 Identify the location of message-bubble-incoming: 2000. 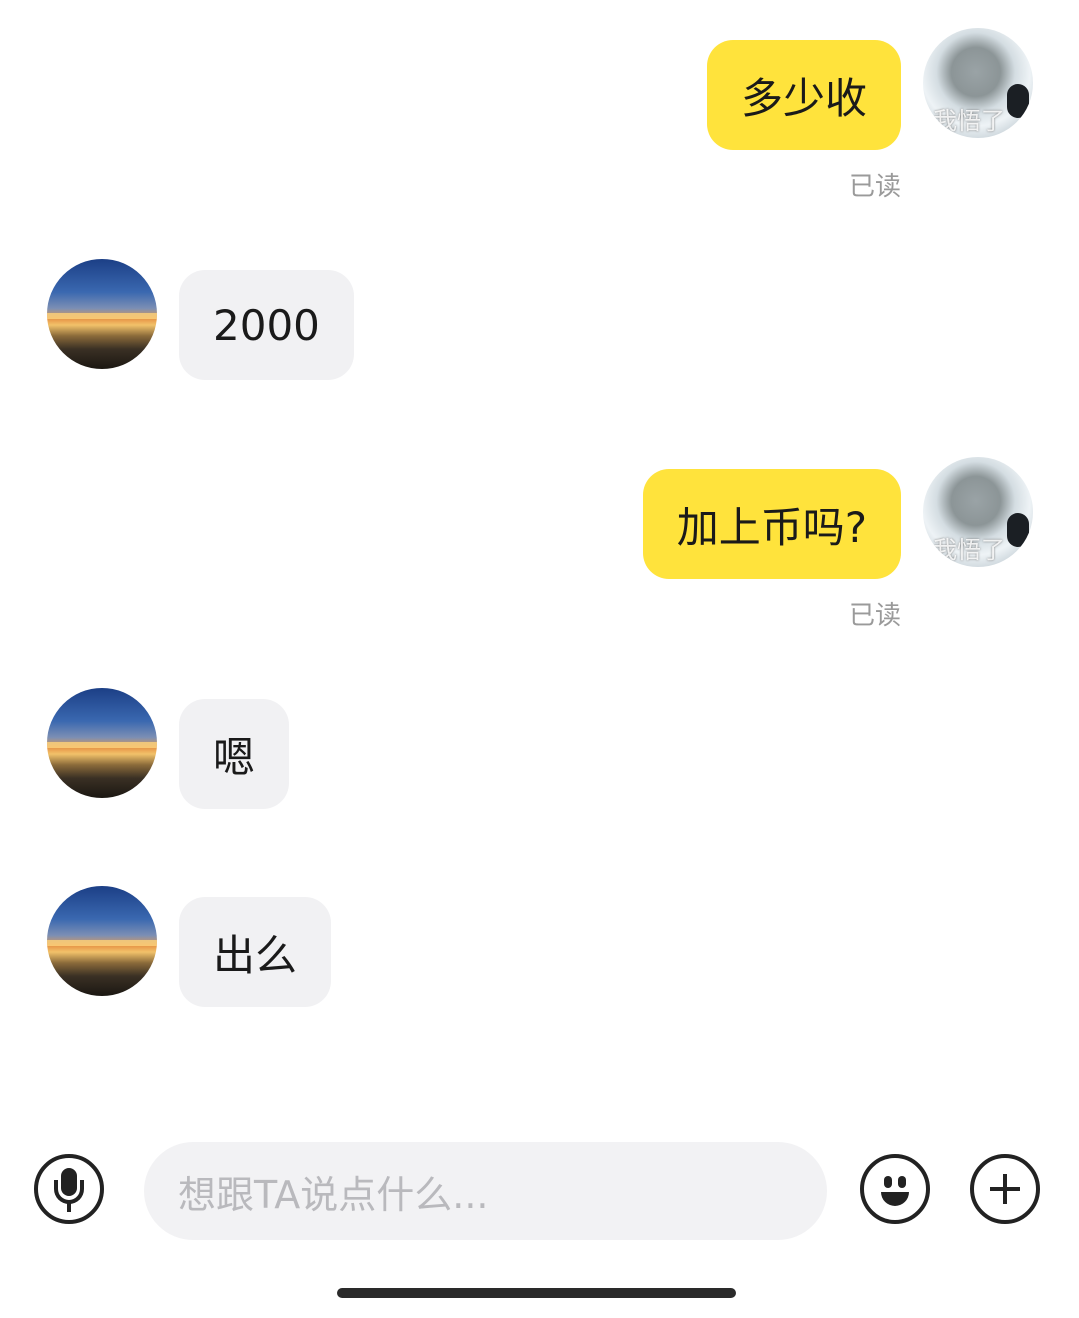
(266, 325).